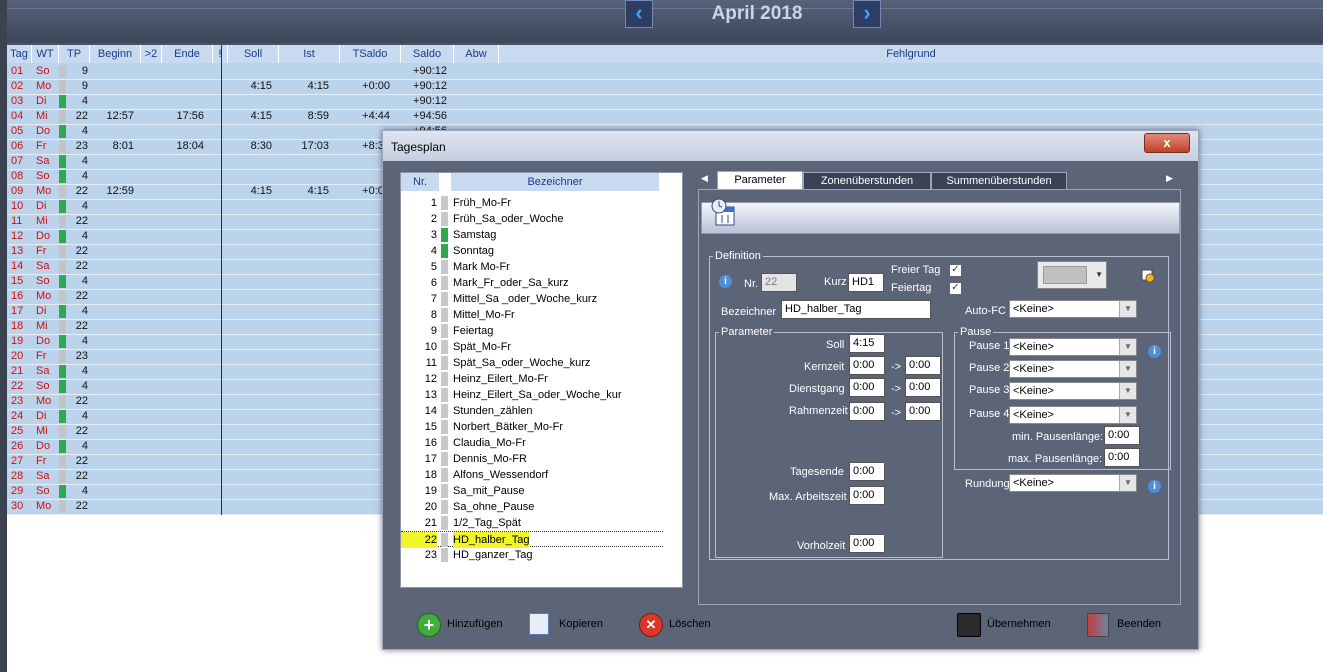 This screenshot has height=672, width=1323. Describe the element at coordinates (427, 54) in the screenshot. I see `column-header: Saldo` at that location.